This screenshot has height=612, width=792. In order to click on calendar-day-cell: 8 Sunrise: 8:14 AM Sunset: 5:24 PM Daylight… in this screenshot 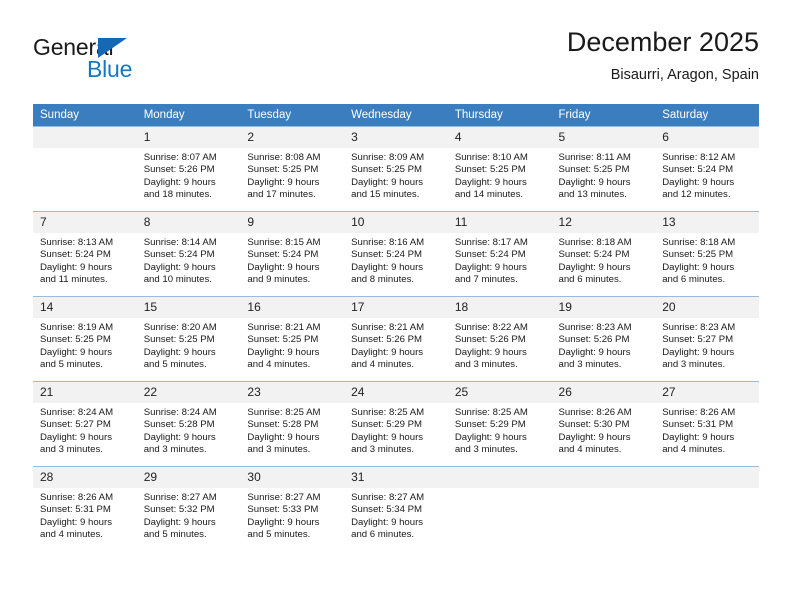, I will do `click(188, 254)`.